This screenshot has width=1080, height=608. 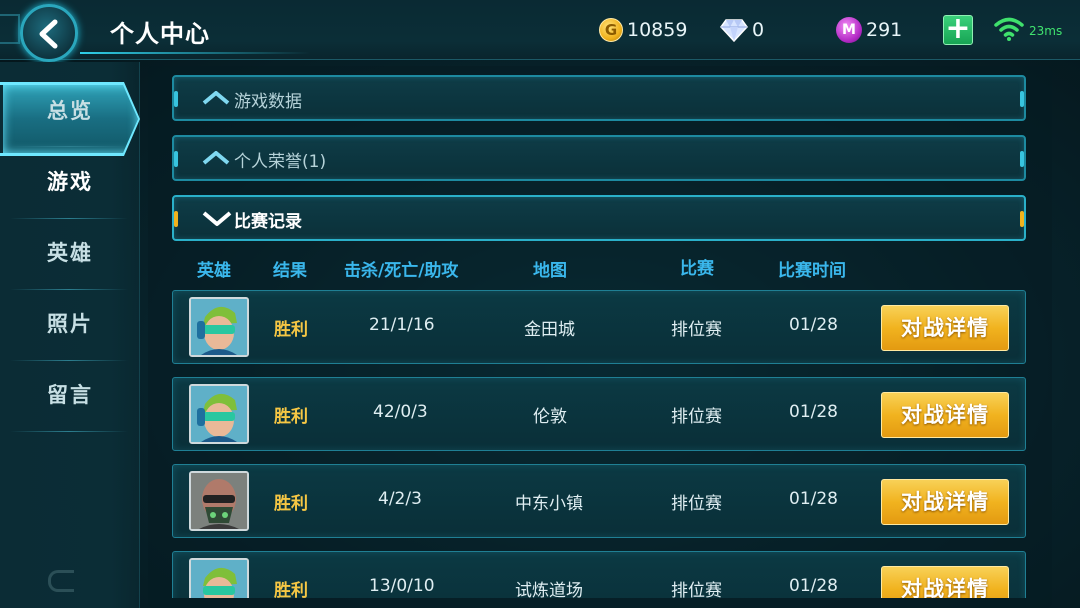 I want to click on table-row: 胜利 4/2/3 中东小镇 排位赛 01/28 对战详情, so click(x=599, y=501).